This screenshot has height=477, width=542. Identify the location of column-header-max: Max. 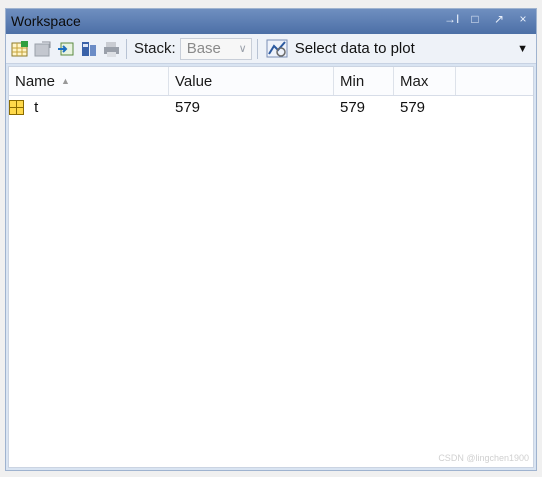
(425, 81).